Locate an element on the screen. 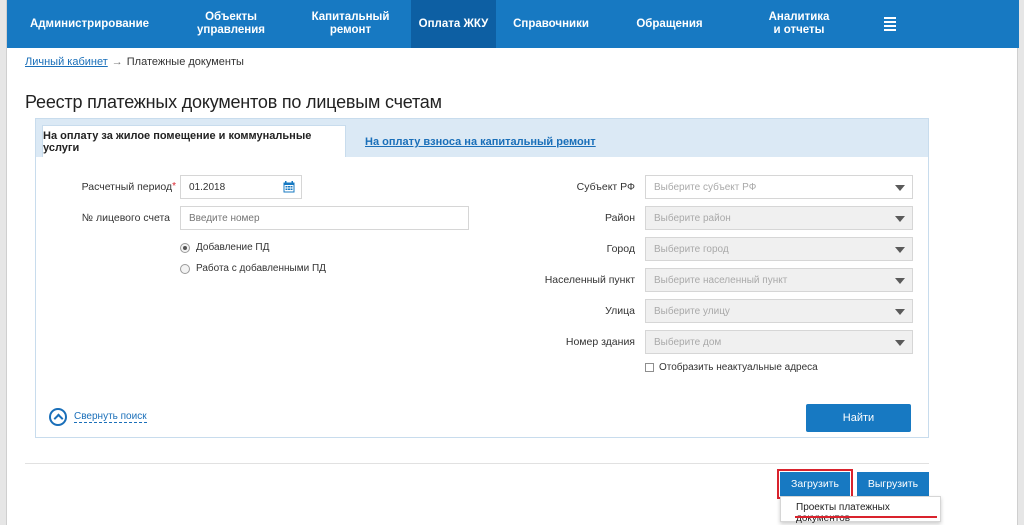  account-number-input is located at coordinates (324, 218).